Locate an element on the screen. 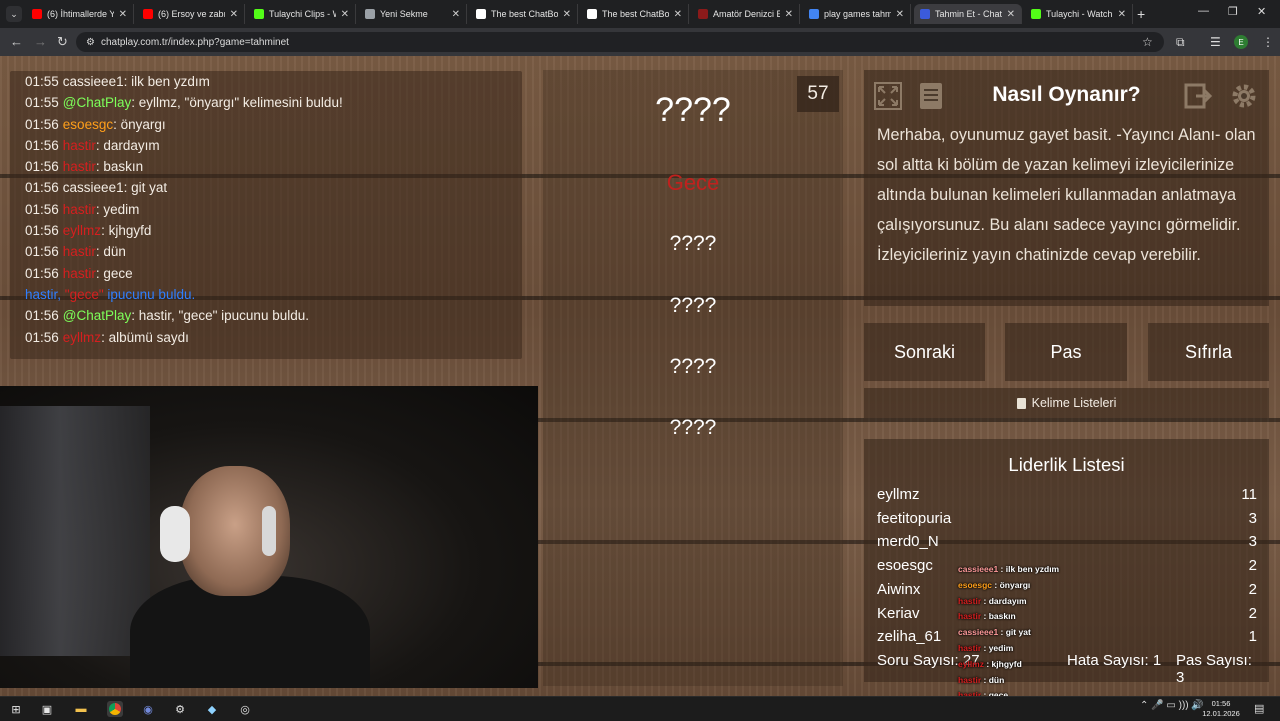  notification-icon: ▤ is located at coordinates (1259, 708).